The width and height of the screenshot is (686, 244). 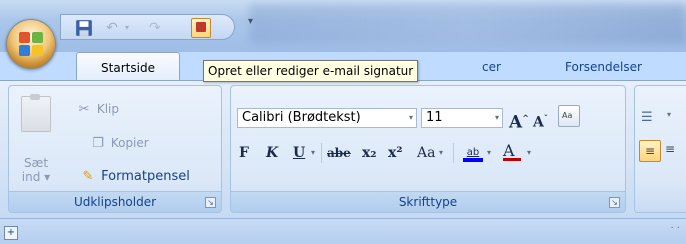 What do you see at coordinates (88, 176) in the screenshot?
I see `brush-icon: ✎` at bounding box center [88, 176].